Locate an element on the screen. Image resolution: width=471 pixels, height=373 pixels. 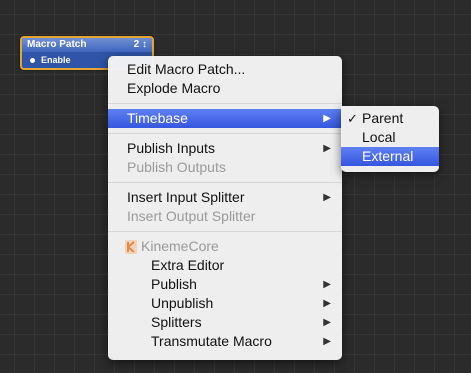
menu-item-label: Extra Editor is located at coordinates (188, 265).